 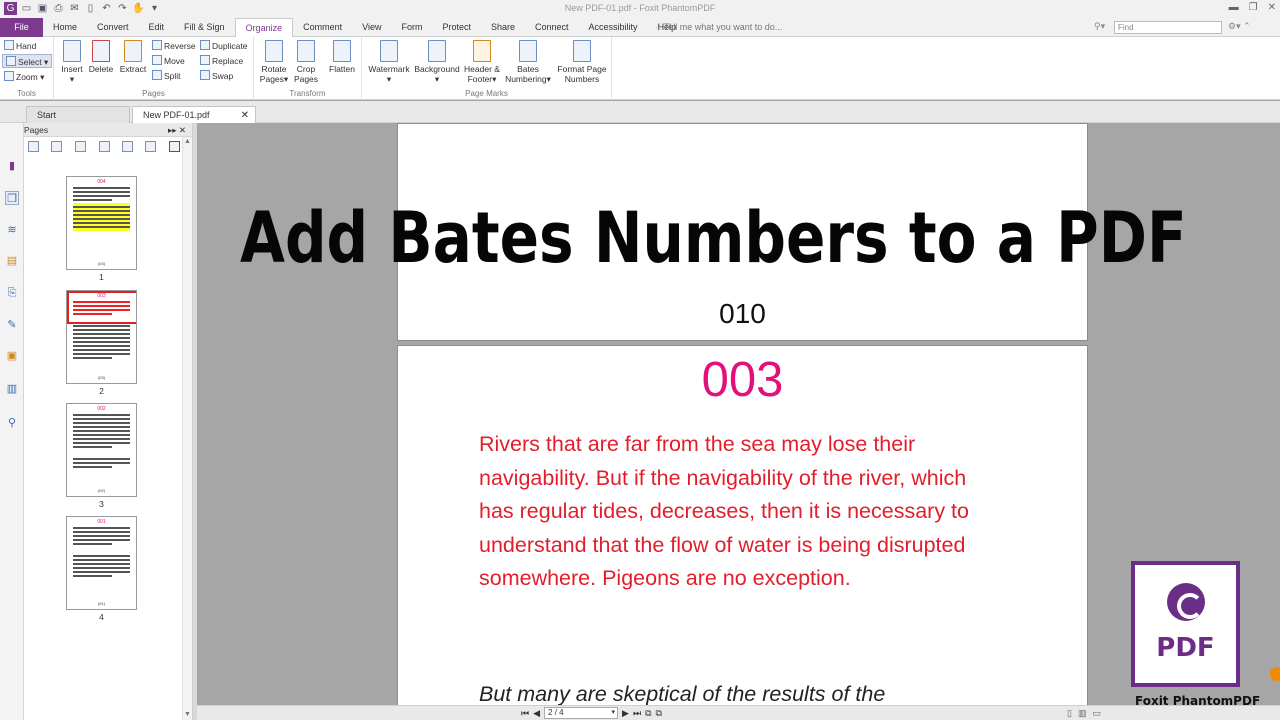 I want to click on replace-icon, so click(x=205, y=60).